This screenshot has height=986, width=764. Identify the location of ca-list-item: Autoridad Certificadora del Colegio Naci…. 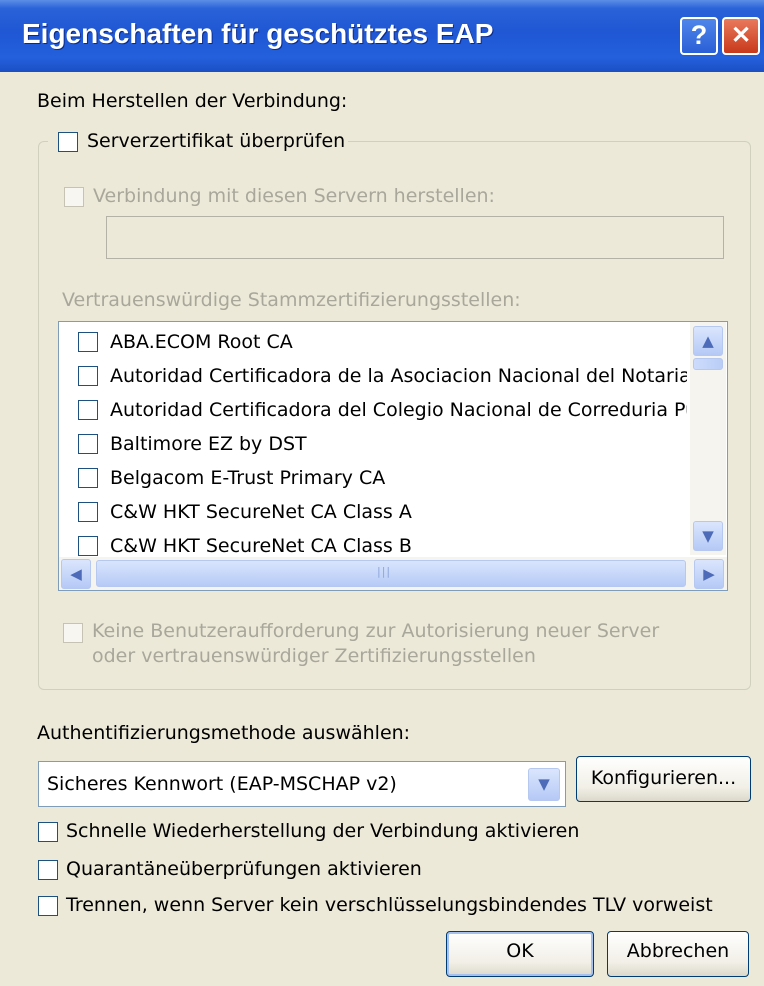
(373, 410).